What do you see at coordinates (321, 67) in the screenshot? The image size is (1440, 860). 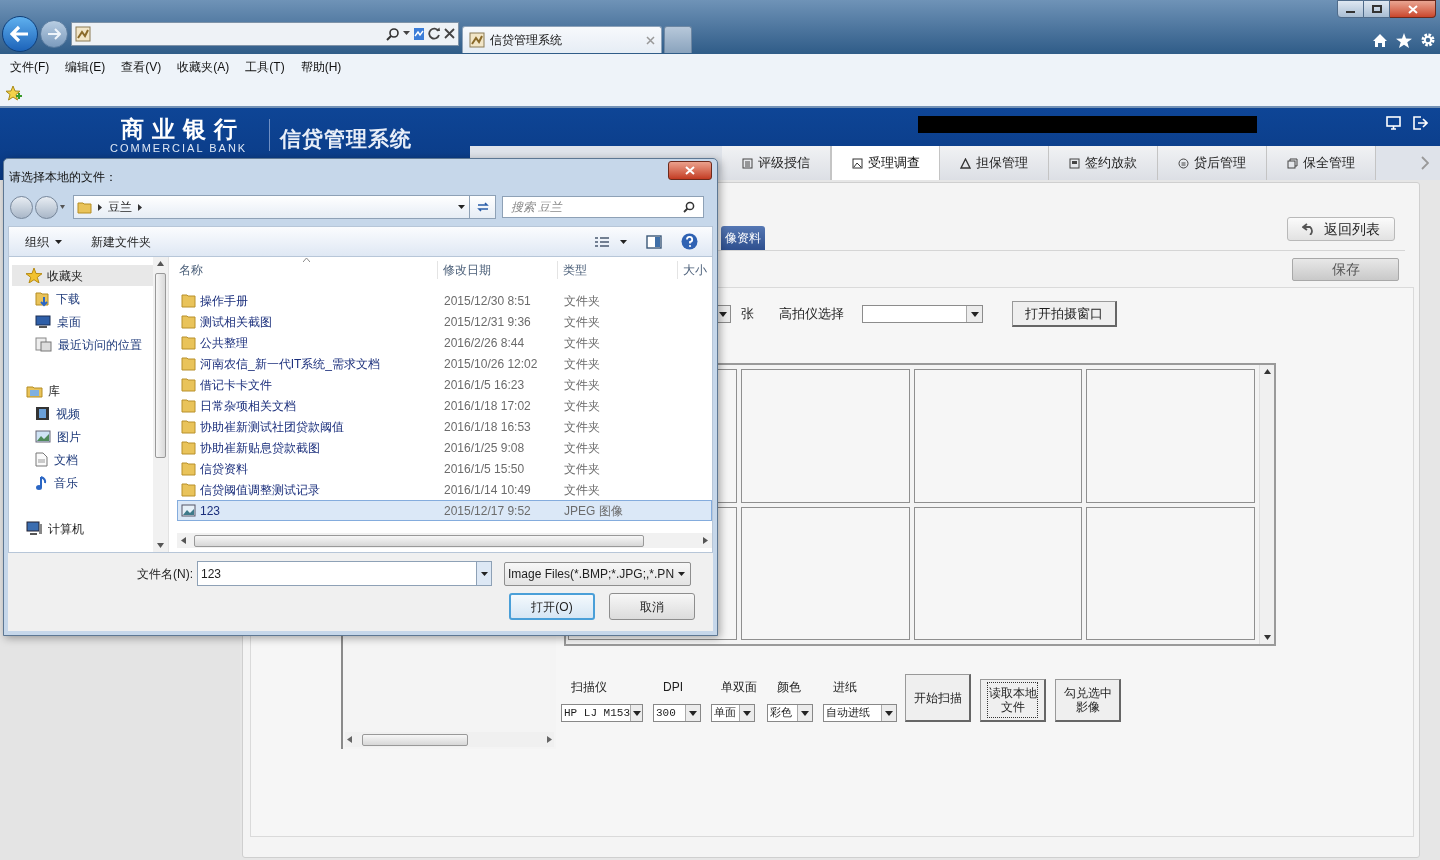 I see `menu-item: 帮助(H)` at bounding box center [321, 67].